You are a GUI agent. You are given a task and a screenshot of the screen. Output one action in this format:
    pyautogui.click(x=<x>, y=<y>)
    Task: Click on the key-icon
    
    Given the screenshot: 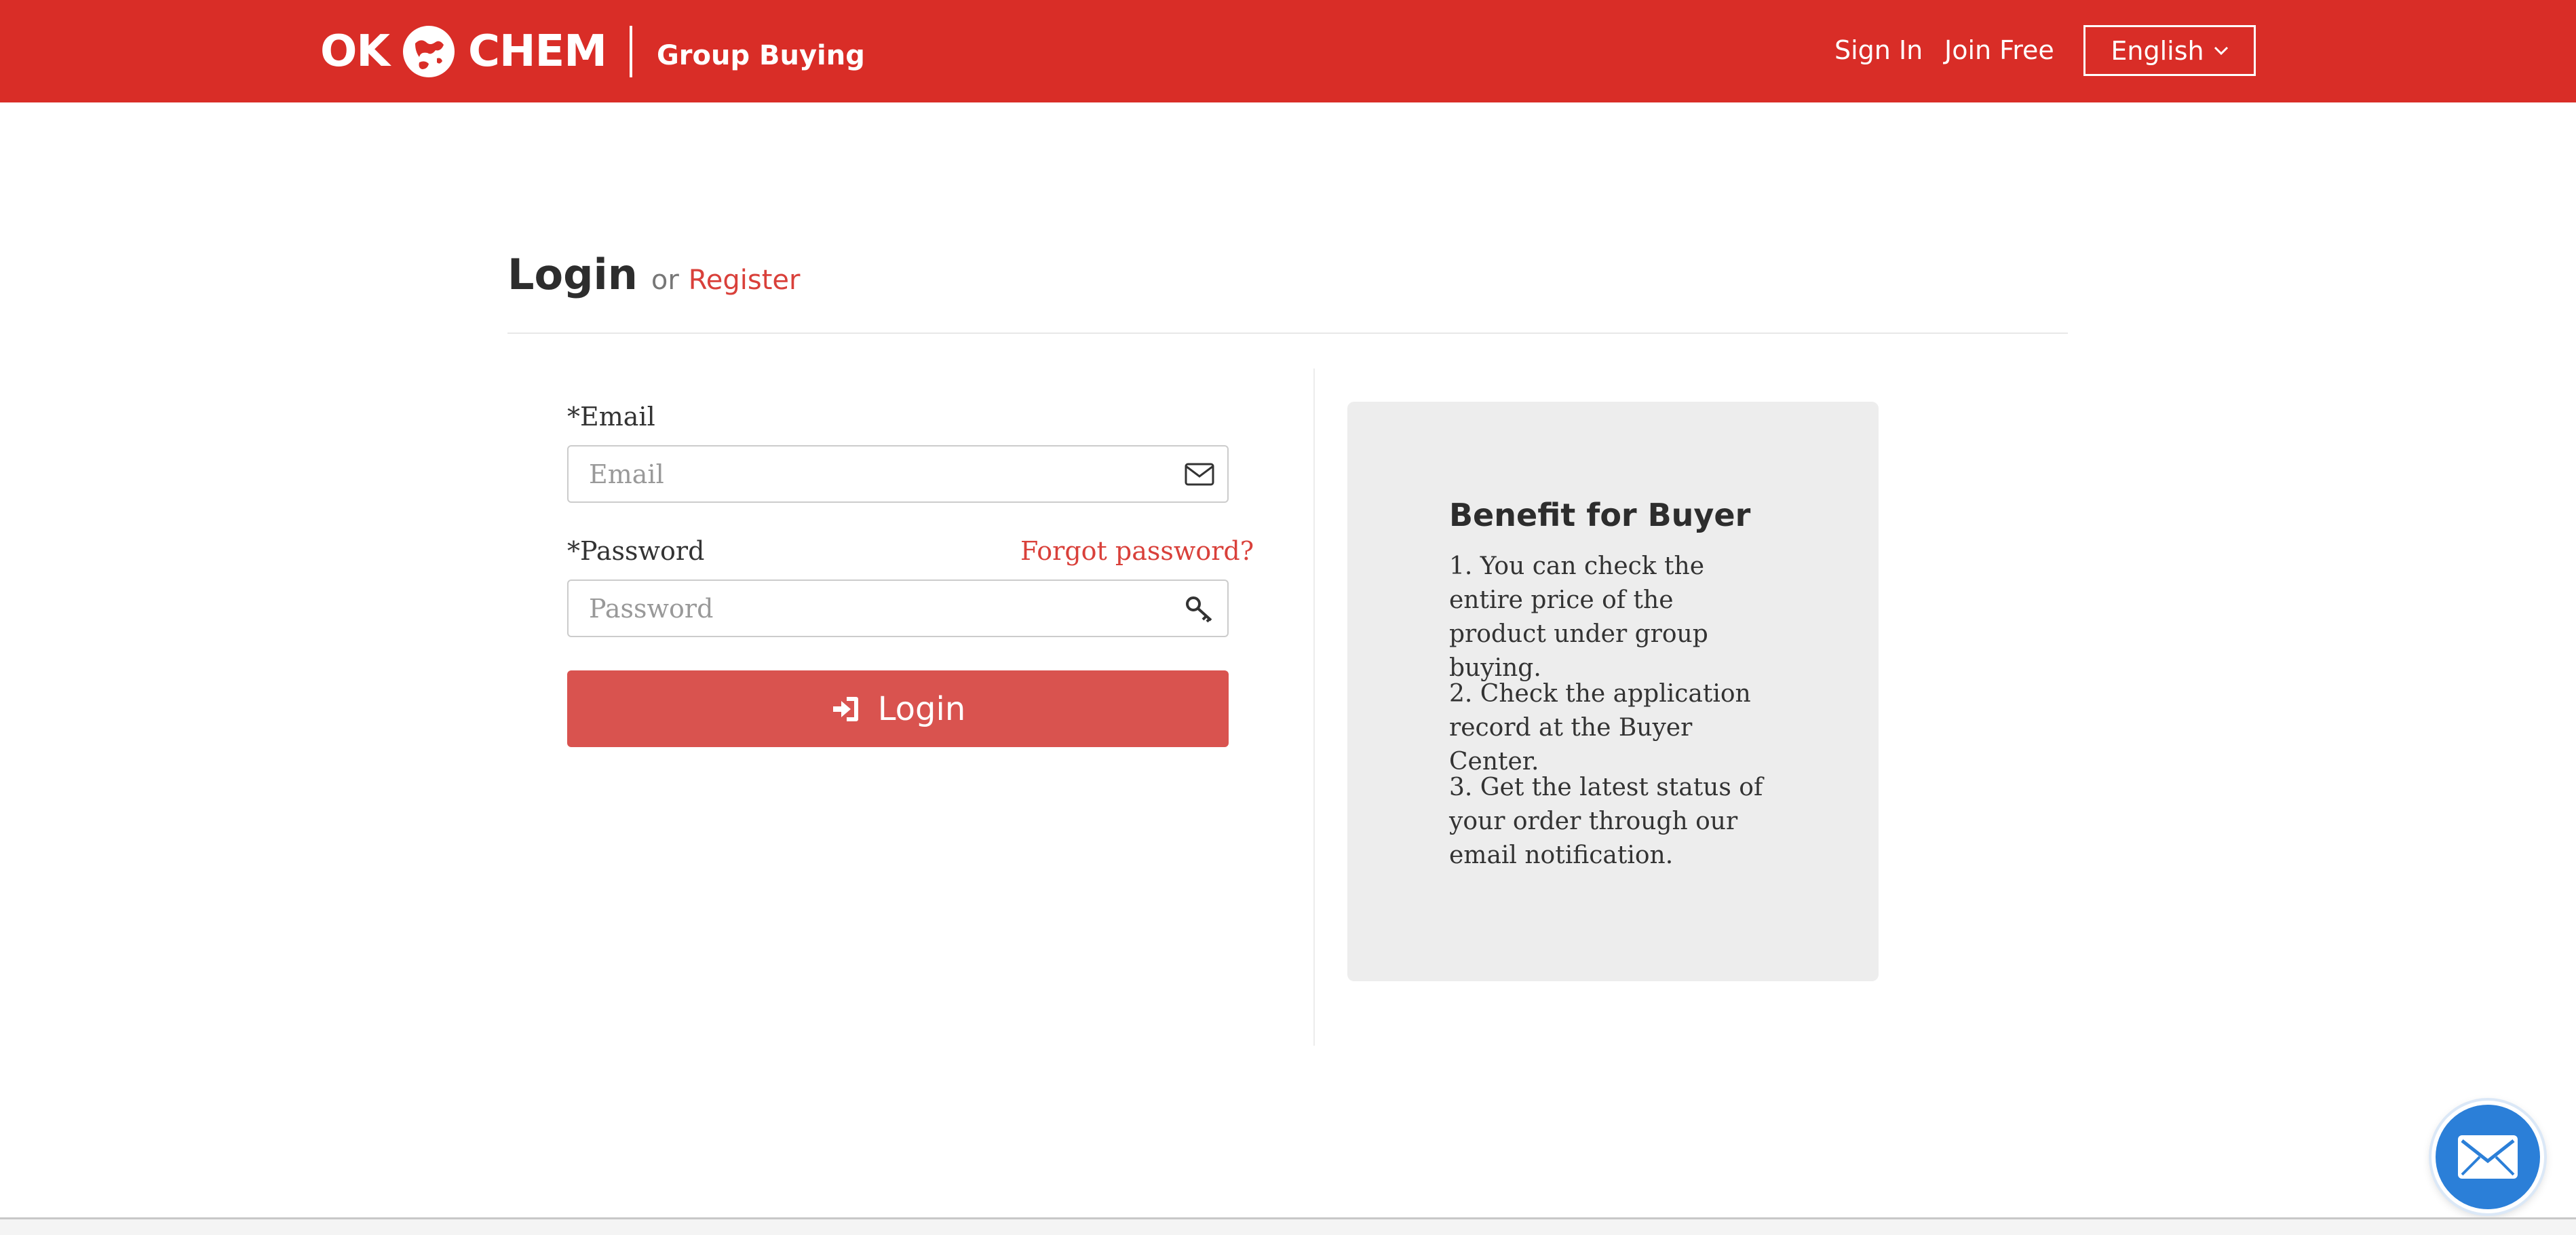 What is the action you would take?
    pyautogui.click(x=1199, y=609)
    